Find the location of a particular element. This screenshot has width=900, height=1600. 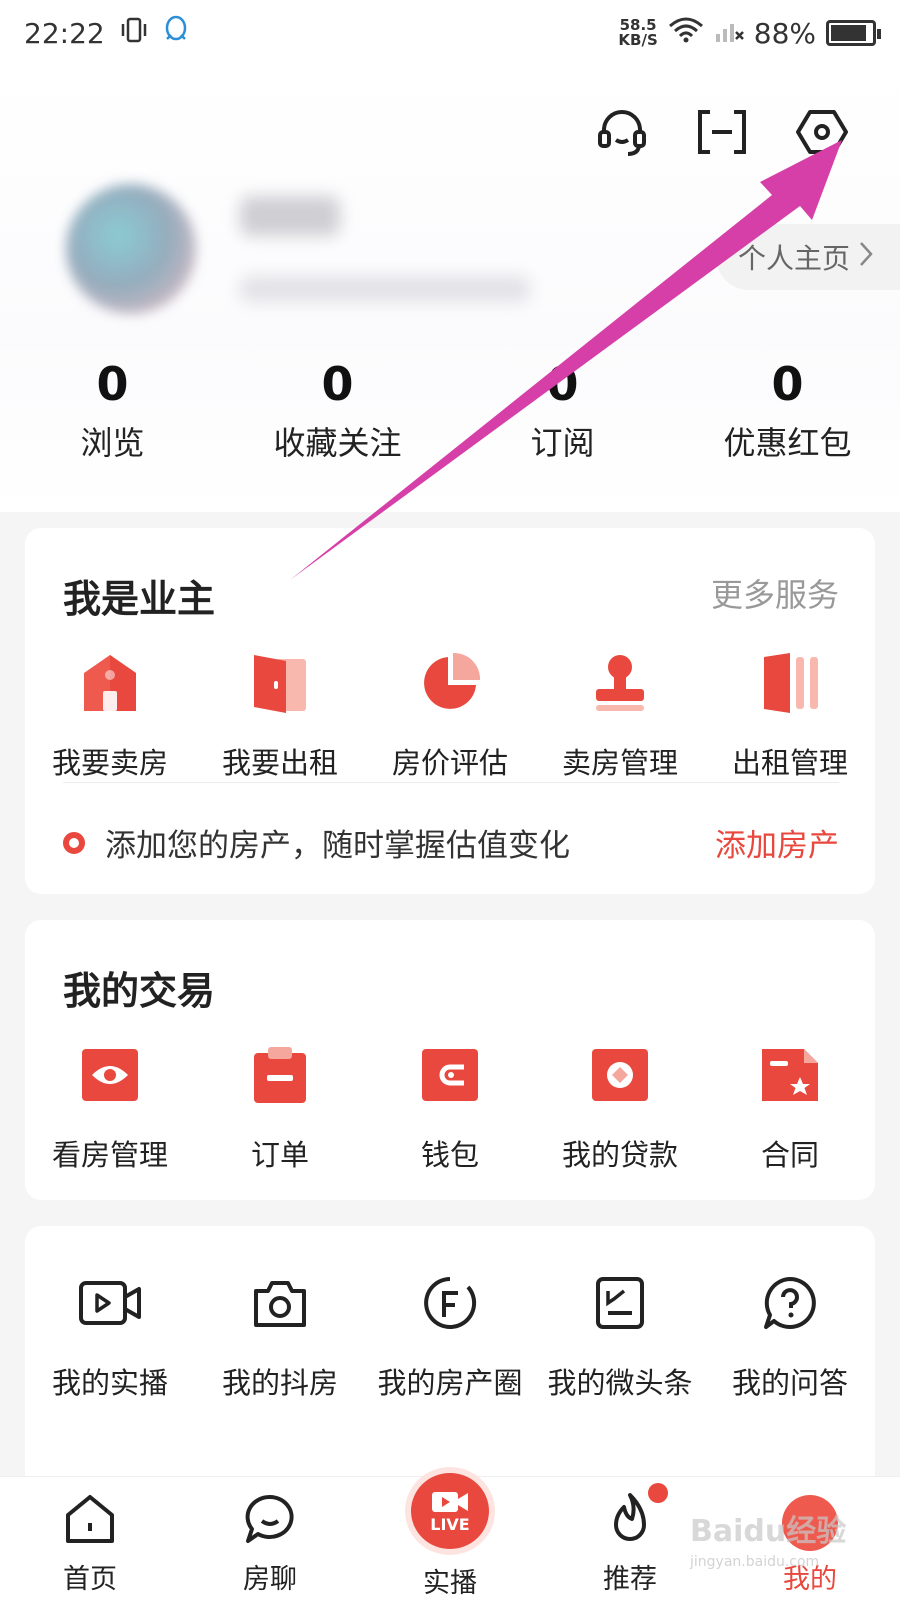

trade-card-title: 我的交易 is located at coordinates (139, 991).